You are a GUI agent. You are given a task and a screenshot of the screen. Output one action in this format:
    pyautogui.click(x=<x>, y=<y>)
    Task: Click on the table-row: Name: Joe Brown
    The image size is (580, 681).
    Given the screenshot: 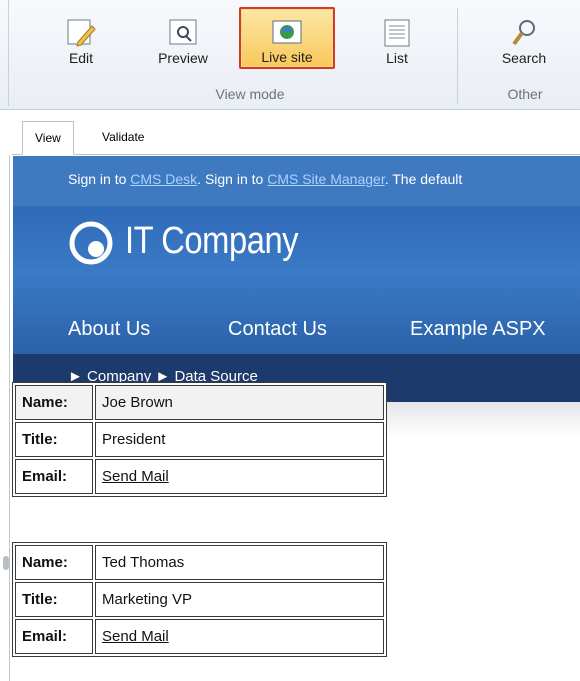 What is the action you would take?
    pyautogui.click(x=199, y=402)
    